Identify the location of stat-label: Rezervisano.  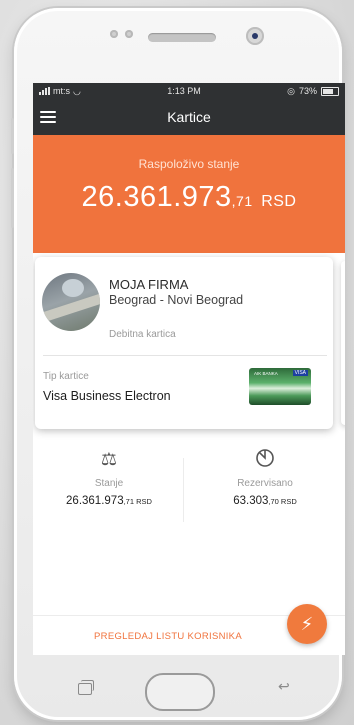
(265, 483).